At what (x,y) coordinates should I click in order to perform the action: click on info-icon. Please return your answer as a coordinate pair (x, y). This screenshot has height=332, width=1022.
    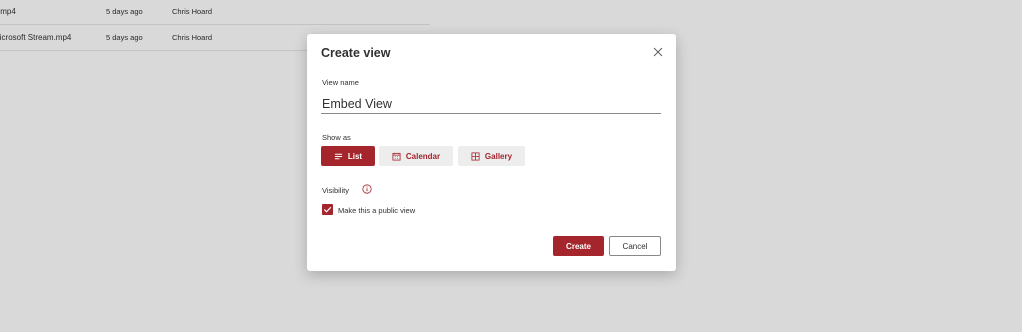
    Looking at the image, I should click on (367, 189).